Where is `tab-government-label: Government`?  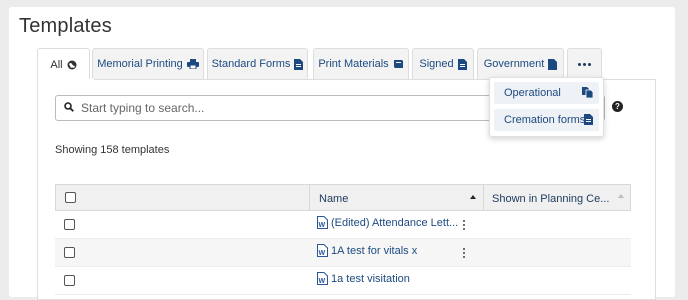
tab-government-label: Government is located at coordinates (514, 64).